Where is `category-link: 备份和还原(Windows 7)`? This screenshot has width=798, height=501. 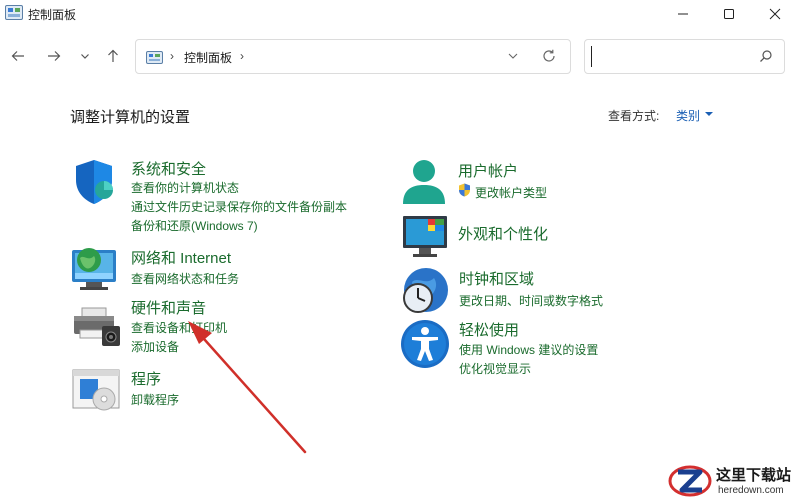 category-link: 备份和还原(Windows 7) is located at coordinates (194, 225).